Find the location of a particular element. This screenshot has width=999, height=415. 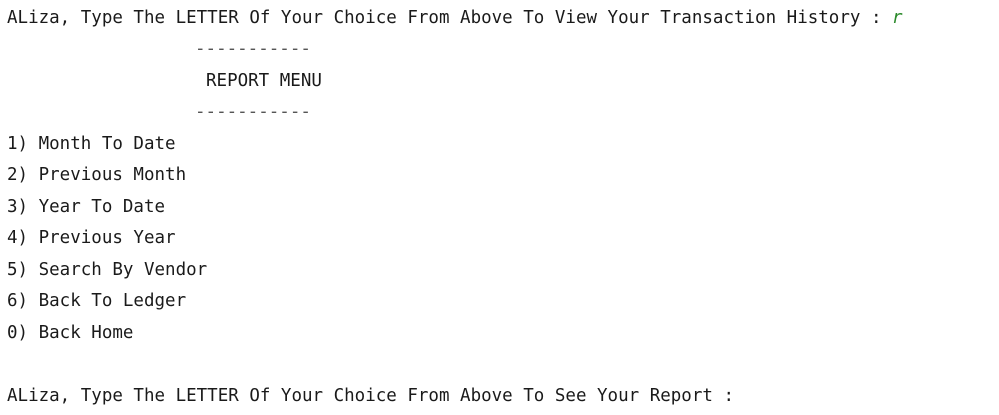

menu-title: REPORT MENU is located at coordinates (264, 81).